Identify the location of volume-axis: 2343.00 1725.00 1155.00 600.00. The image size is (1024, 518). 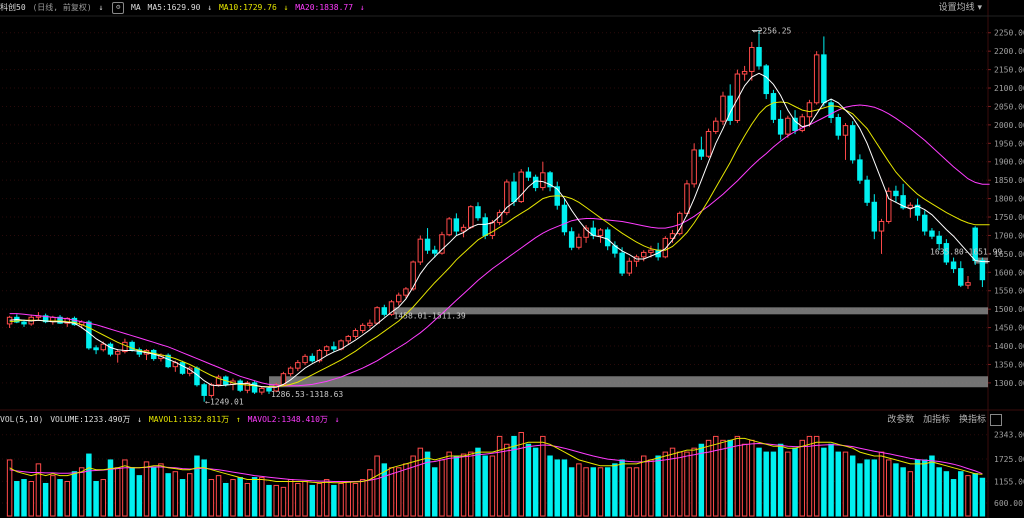
(1009, 469).